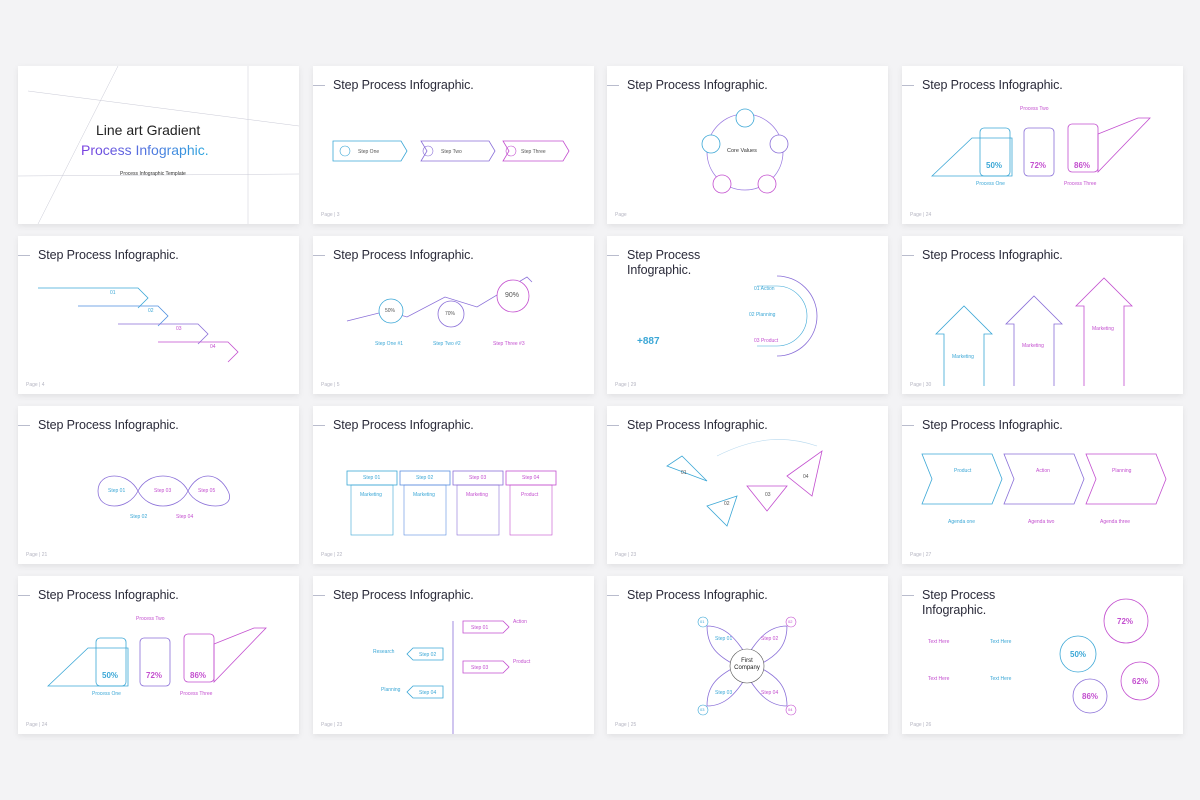  I want to click on col-label: Marketing, so click(371, 495).